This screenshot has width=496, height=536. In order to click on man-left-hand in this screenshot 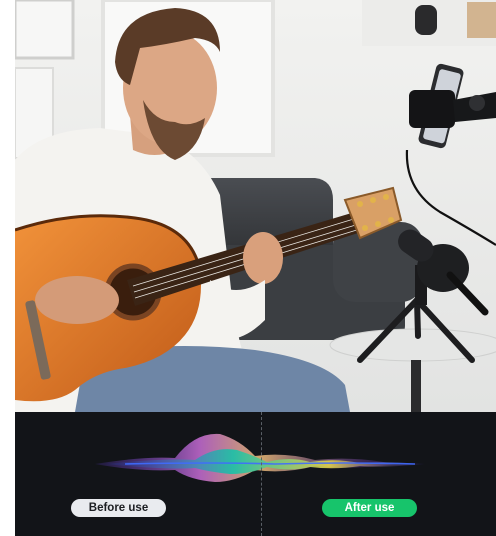, I will do `click(263, 258)`.